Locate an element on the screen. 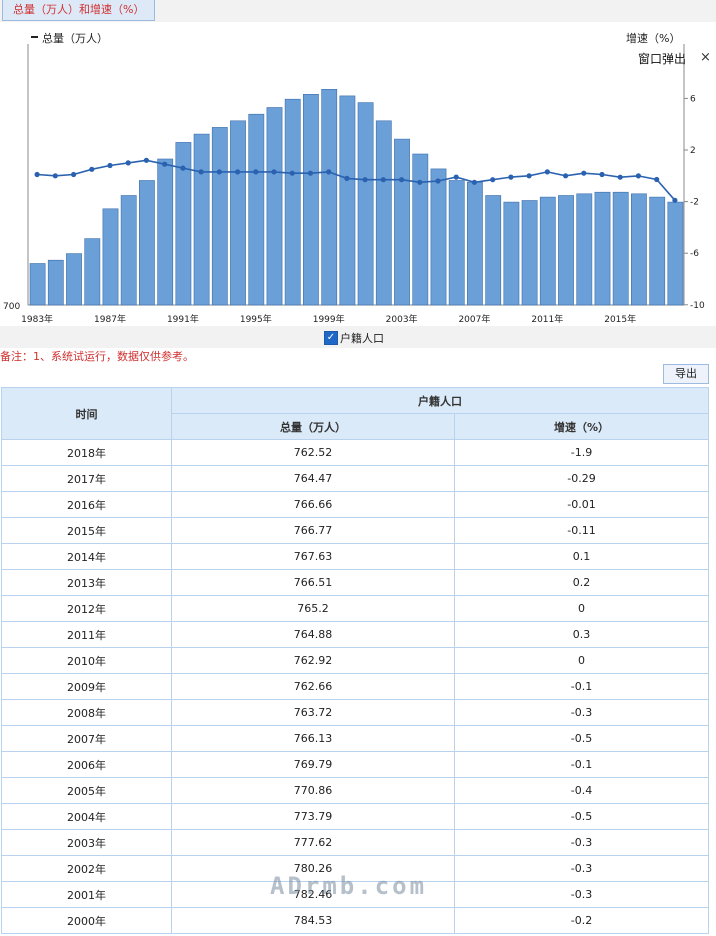  bar-2011 is located at coordinates (547, 251).